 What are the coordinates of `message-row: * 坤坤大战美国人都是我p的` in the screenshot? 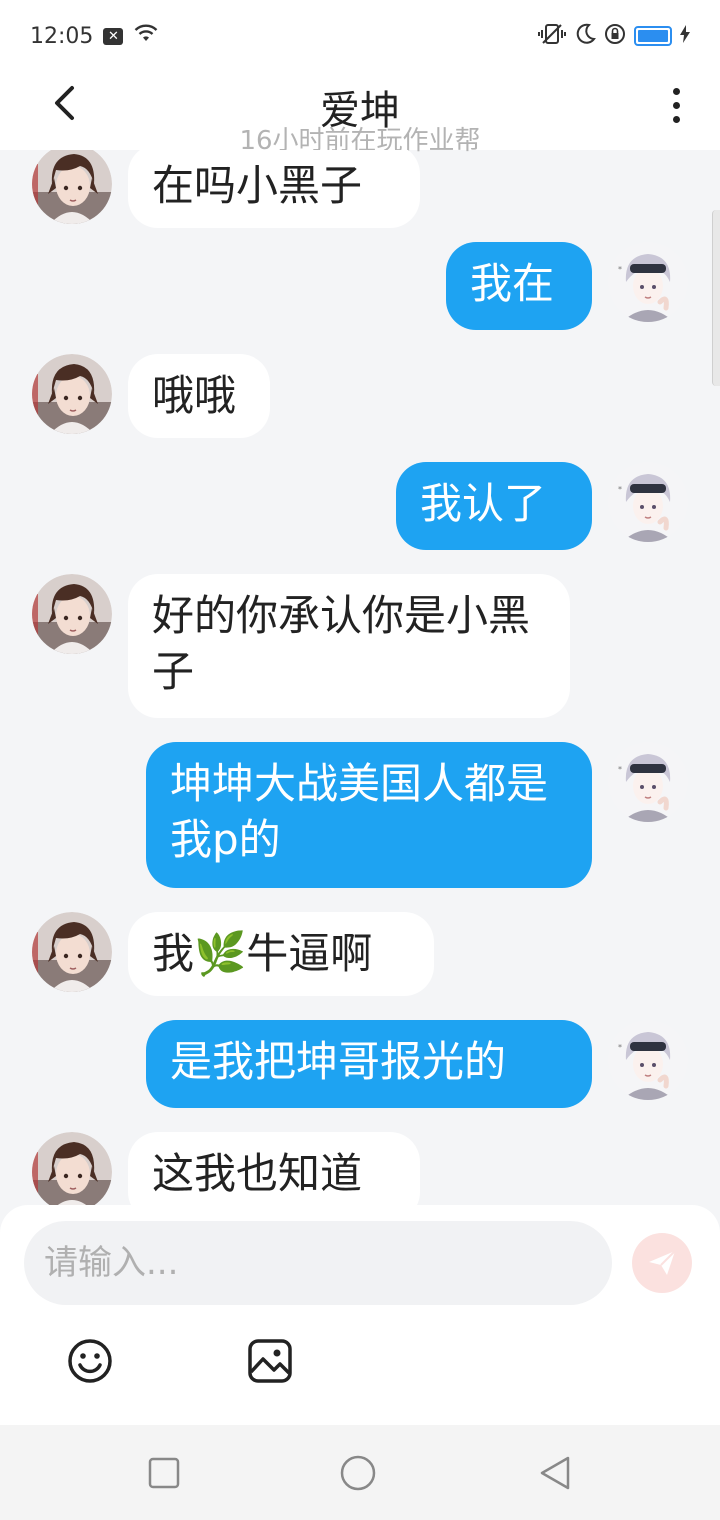 It's located at (360, 815).